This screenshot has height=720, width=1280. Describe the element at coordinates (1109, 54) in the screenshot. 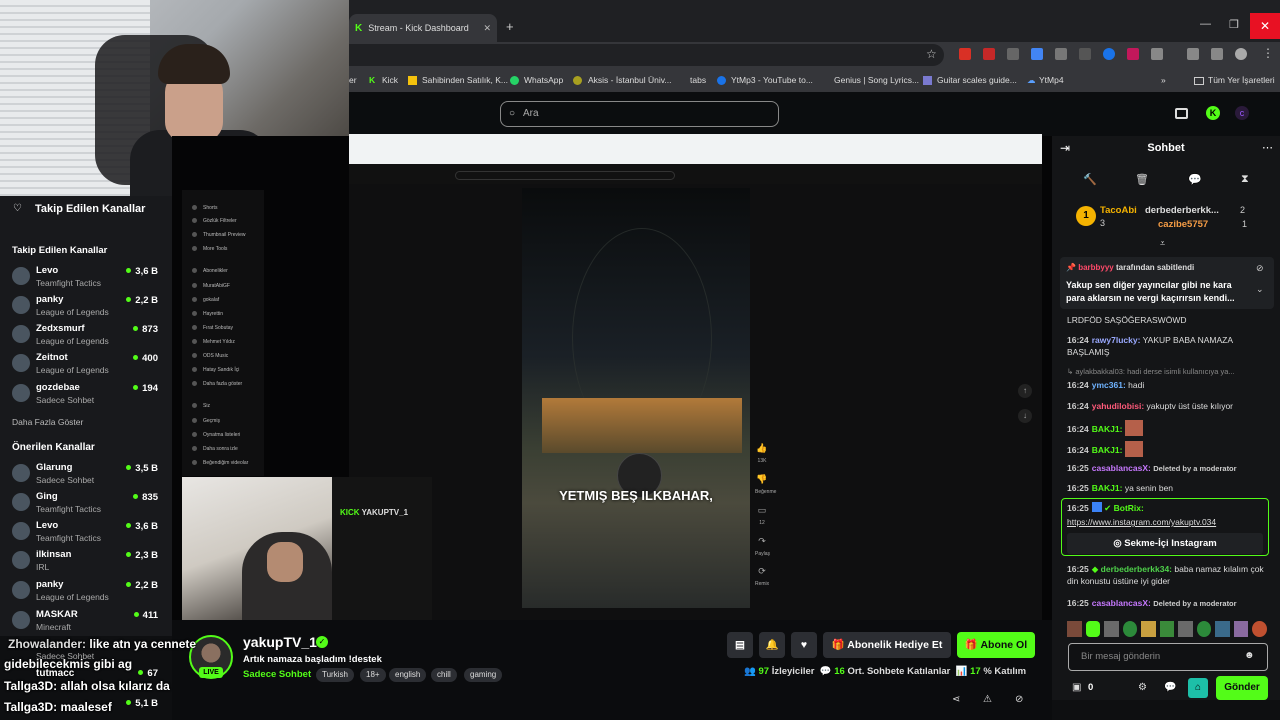

I see `globe-extension-icon` at that location.